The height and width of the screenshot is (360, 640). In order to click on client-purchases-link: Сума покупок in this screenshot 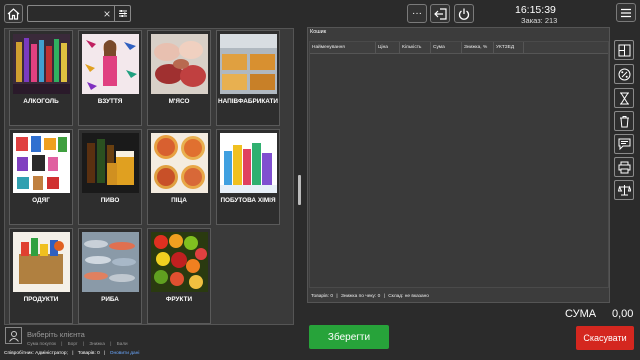, I will do `click(41, 343)`.